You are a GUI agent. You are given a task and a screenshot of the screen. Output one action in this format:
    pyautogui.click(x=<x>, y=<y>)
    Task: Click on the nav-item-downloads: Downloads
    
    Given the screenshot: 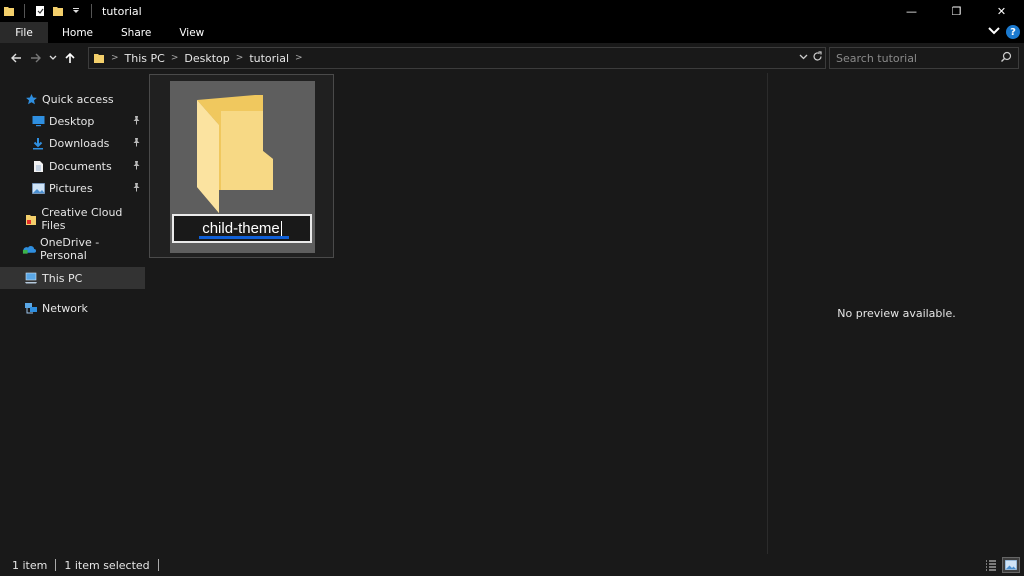 What is the action you would take?
    pyautogui.click(x=72, y=143)
    